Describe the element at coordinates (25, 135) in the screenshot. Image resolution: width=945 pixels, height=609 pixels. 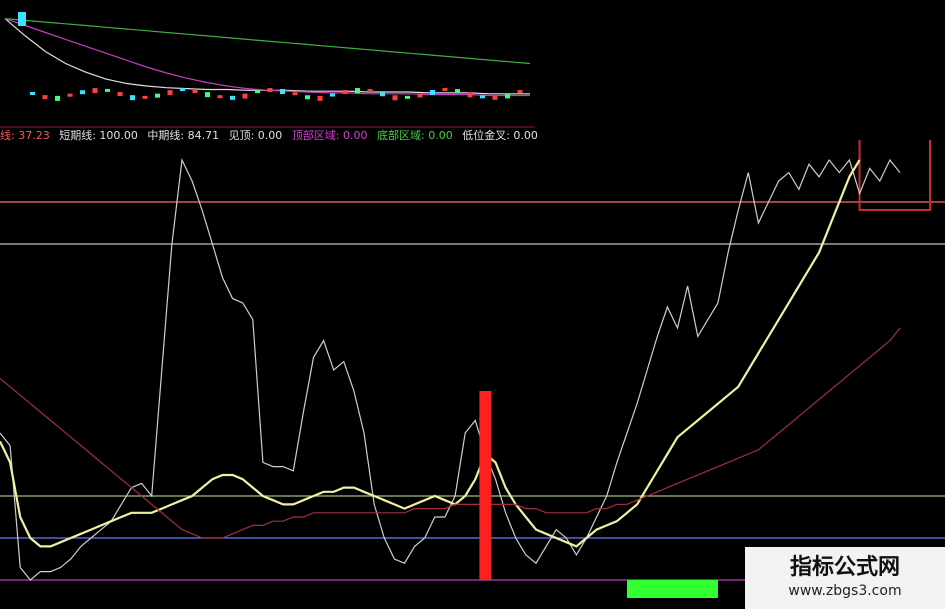
I see `legend-item: 线: 37.23` at that location.